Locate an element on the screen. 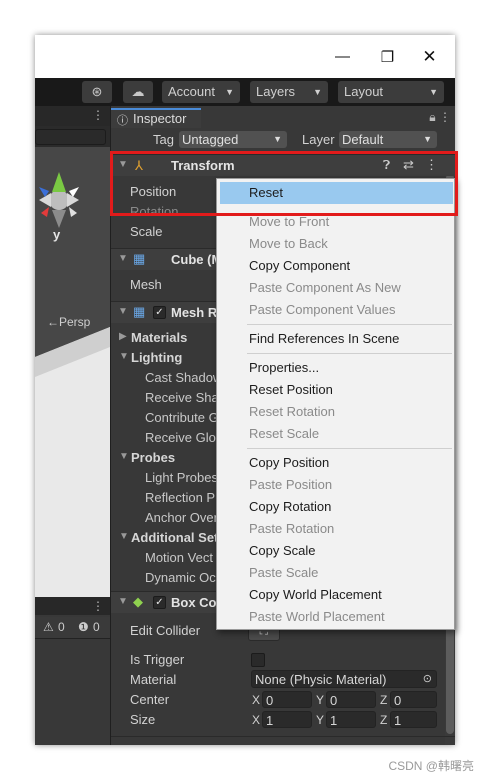 Image resolution: width=490 pixels, height=781 pixels. size-x-field: 1 is located at coordinates (287, 719).